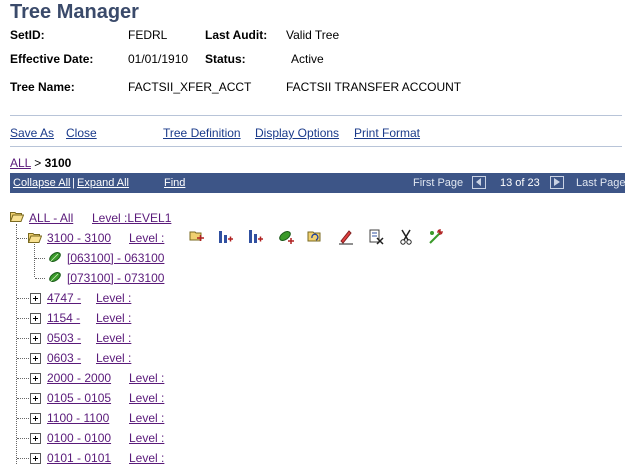  I want to click on divider-top, so click(316, 115).